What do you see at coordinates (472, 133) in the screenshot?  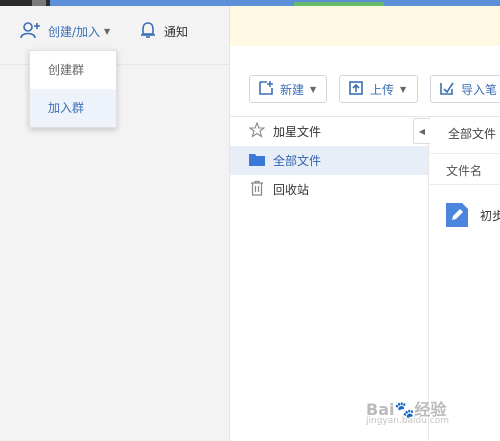 I see `breadcrumb: 全部文件` at bounding box center [472, 133].